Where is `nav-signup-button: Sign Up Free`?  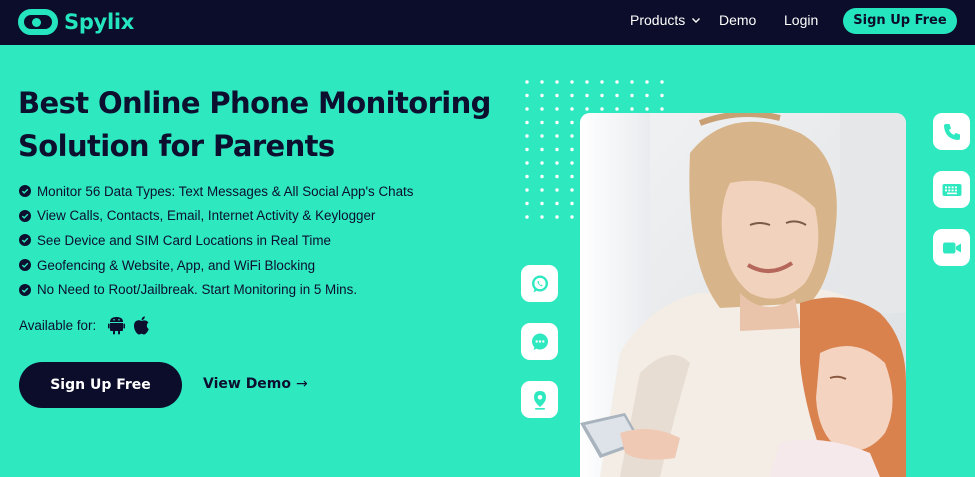 nav-signup-button: Sign Up Free is located at coordinates (900, 21).